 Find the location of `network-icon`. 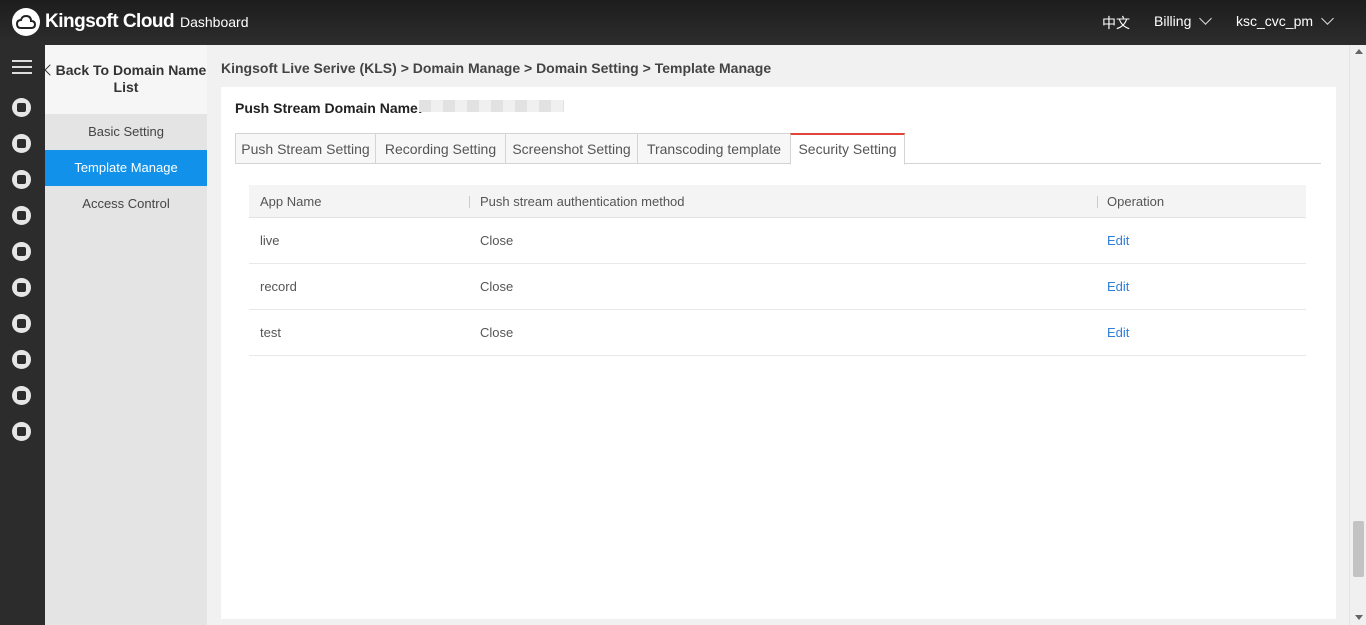

network-icon is located at coordinates (21, 179).